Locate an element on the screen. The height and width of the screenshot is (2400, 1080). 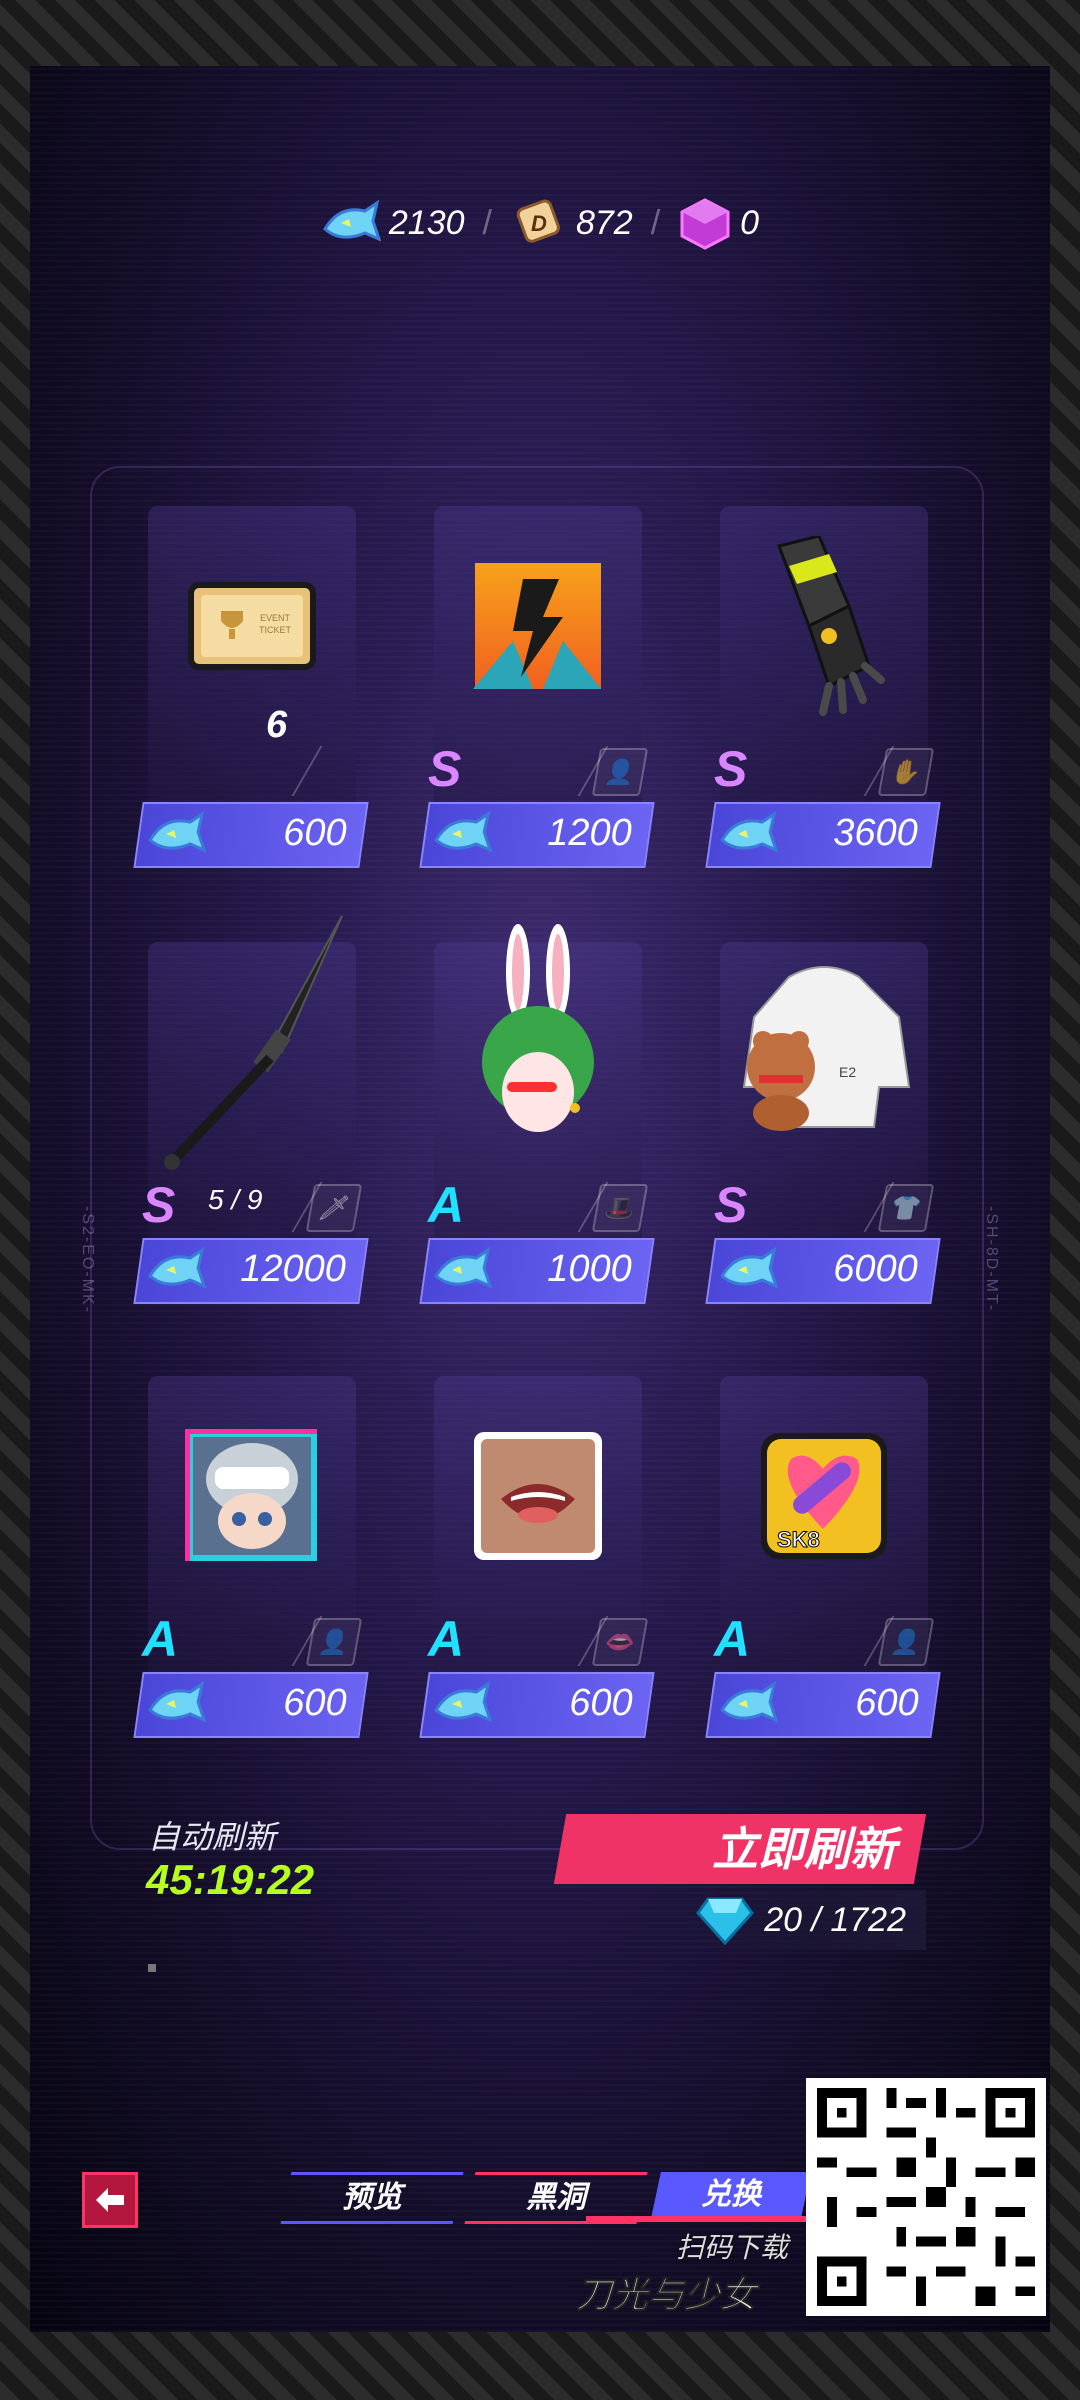
price-button: 3600 is located at coordinates (823, 835).